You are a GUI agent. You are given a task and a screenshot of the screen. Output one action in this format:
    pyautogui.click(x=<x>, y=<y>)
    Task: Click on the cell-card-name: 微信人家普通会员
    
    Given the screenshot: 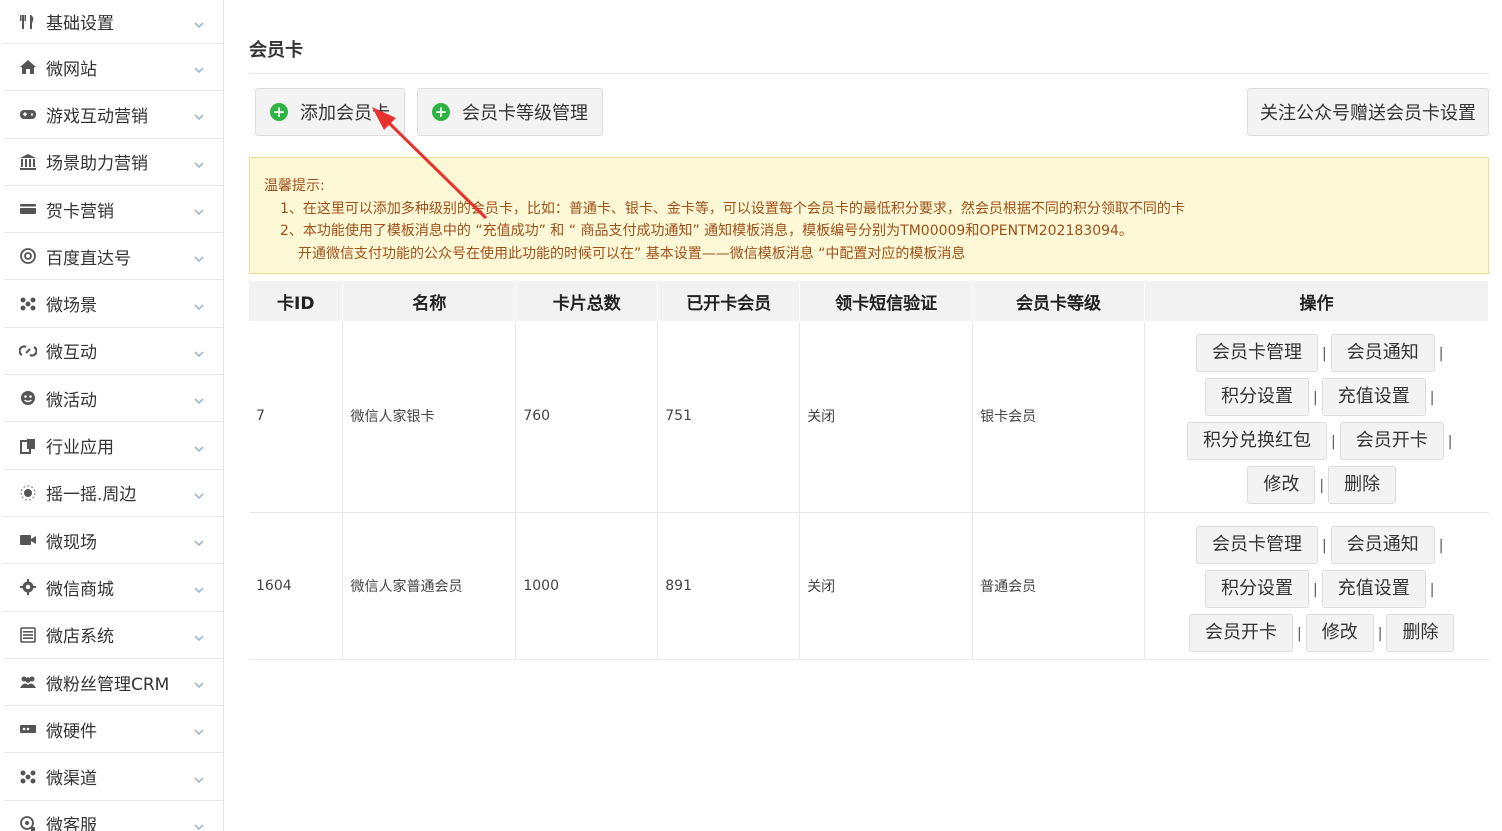 What is the action you would take?
    pyautogui.click(x=429, y=586)
    